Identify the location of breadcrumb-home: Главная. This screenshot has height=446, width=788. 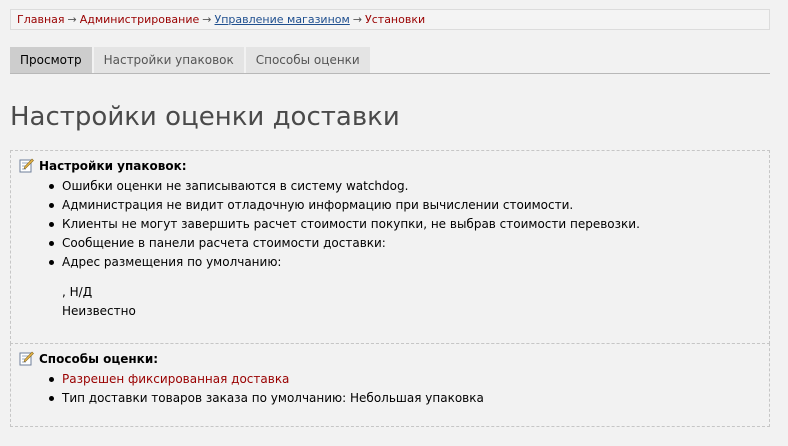
(41, 19).